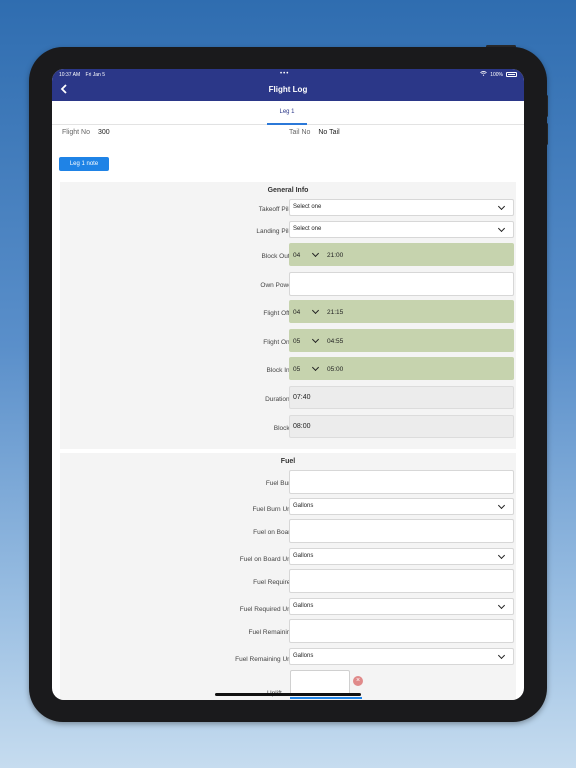 This screenshot has height=768, width=576. I want to click on block-in-time: 05:00, so click(335, 369).